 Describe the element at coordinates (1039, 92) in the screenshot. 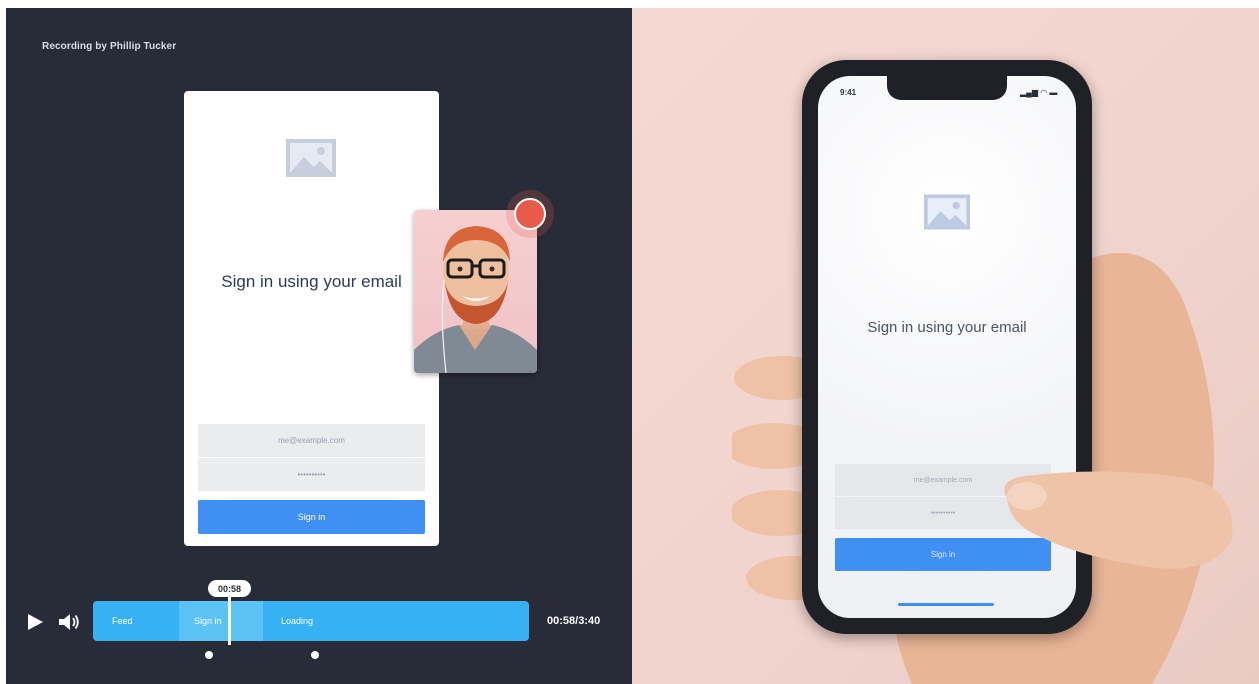

I see `status-signal-wifi-battery-icon: ▂▄▆ ◠ ▬` at that location.